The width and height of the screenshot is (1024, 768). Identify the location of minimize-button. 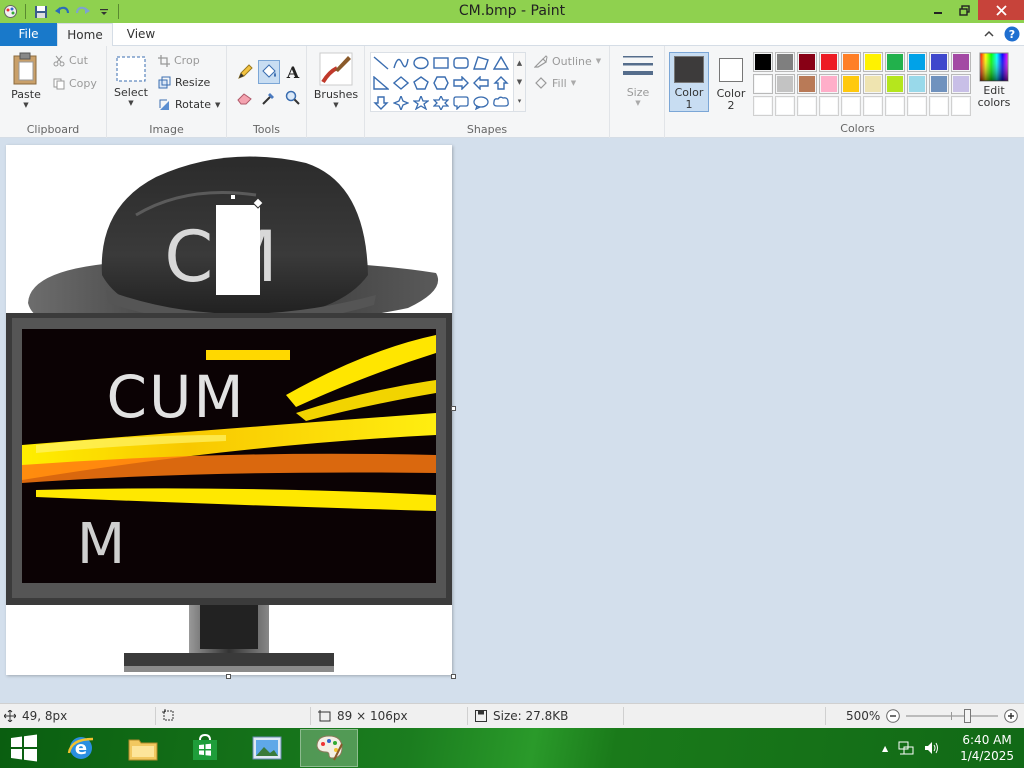
(937, 10).